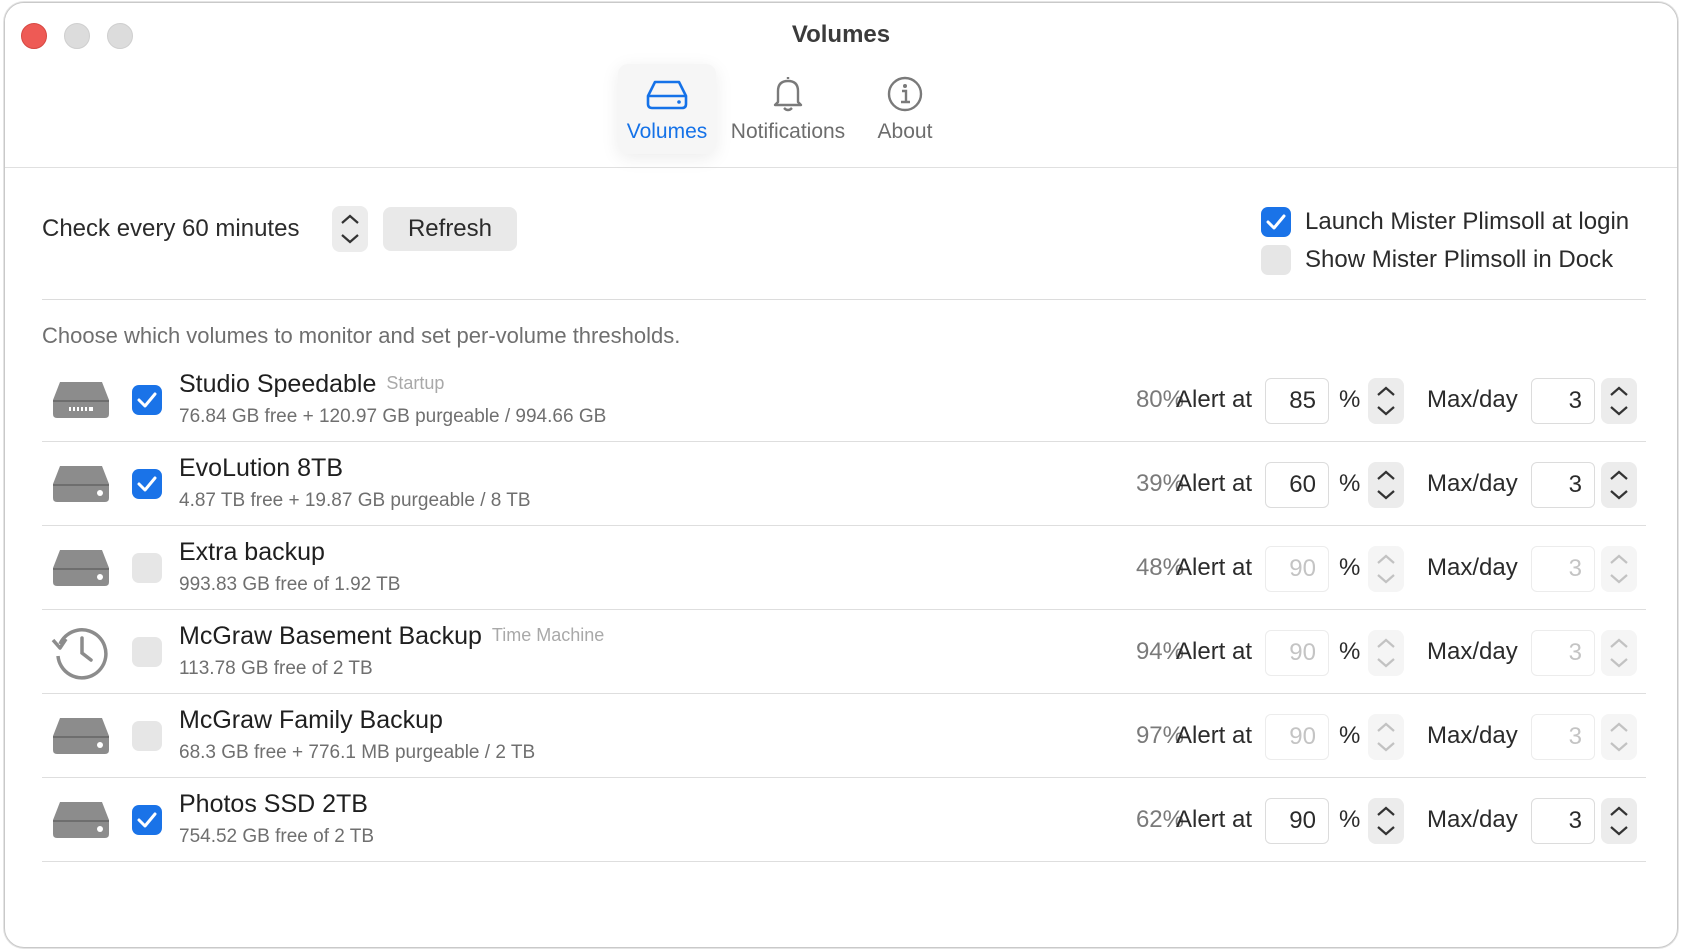 The height and width of the screenshot is (952, 1682). What do you see at coordinates (277, 836) in the screenshot?
I see `volume-details: 754.52 GB free of 2 TB` at bounding box center [277, 836].